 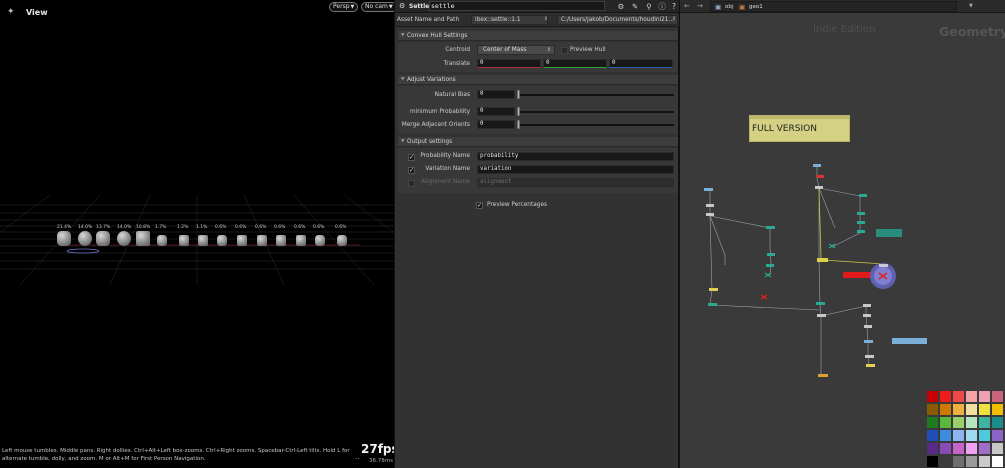 What do you see at coordinates (575, 169) in the screenshot?
I see `variation-name-field: variation` at bounding box center [575, 169].